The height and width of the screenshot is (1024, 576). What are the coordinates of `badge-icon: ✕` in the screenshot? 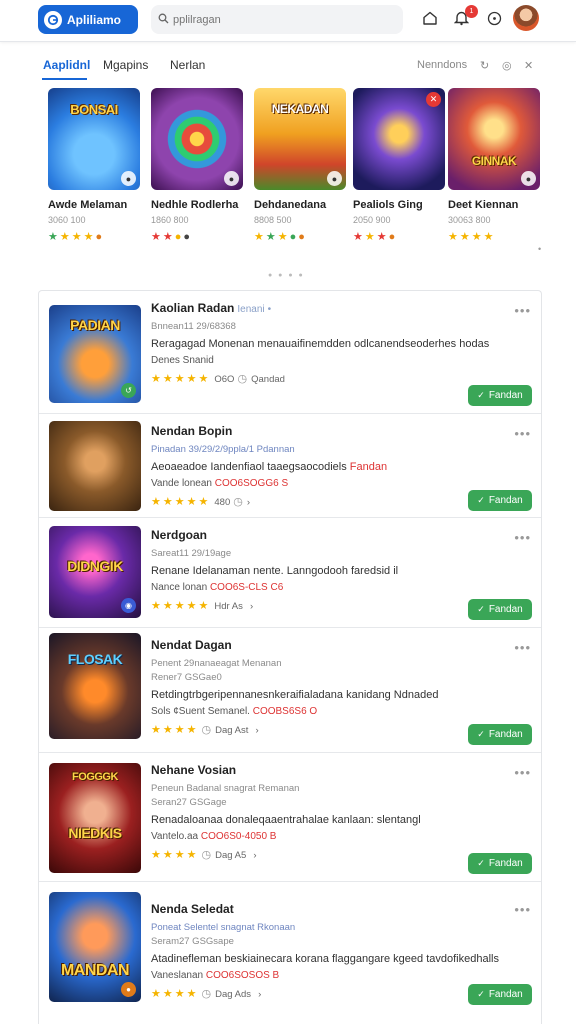 It's located at (433, 99).